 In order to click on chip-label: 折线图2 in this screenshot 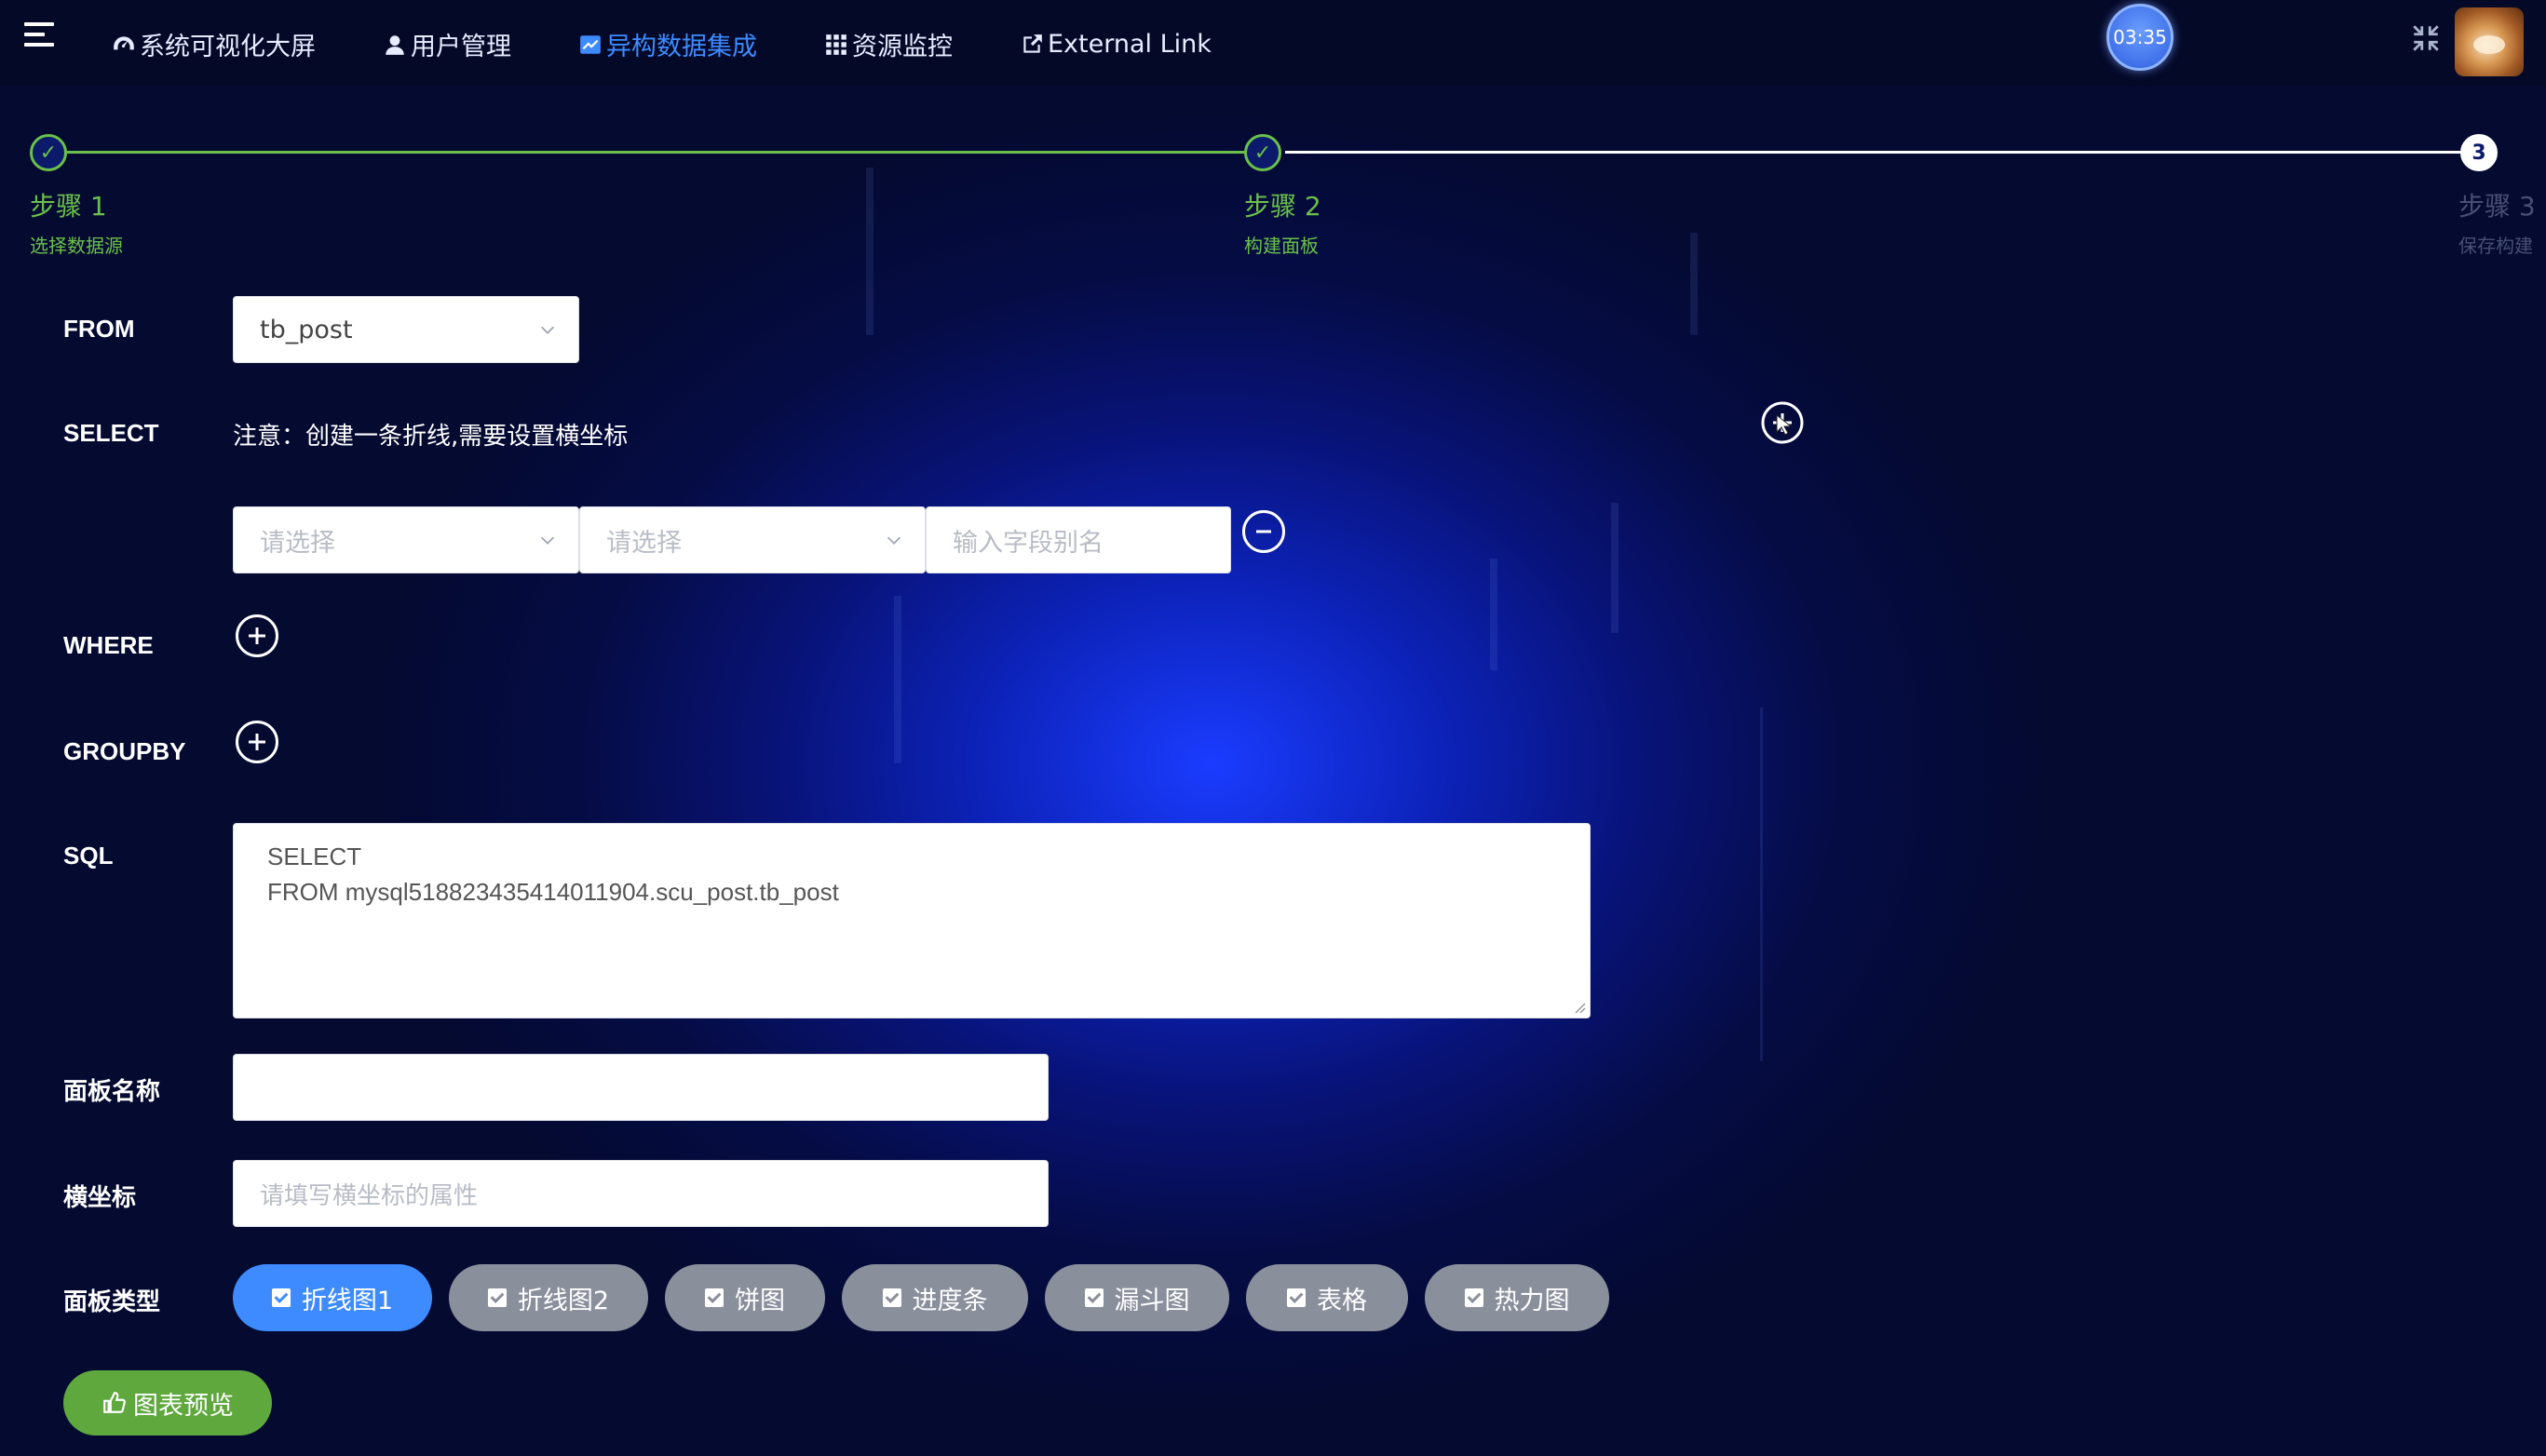, I will do `click(563, 1300)`.